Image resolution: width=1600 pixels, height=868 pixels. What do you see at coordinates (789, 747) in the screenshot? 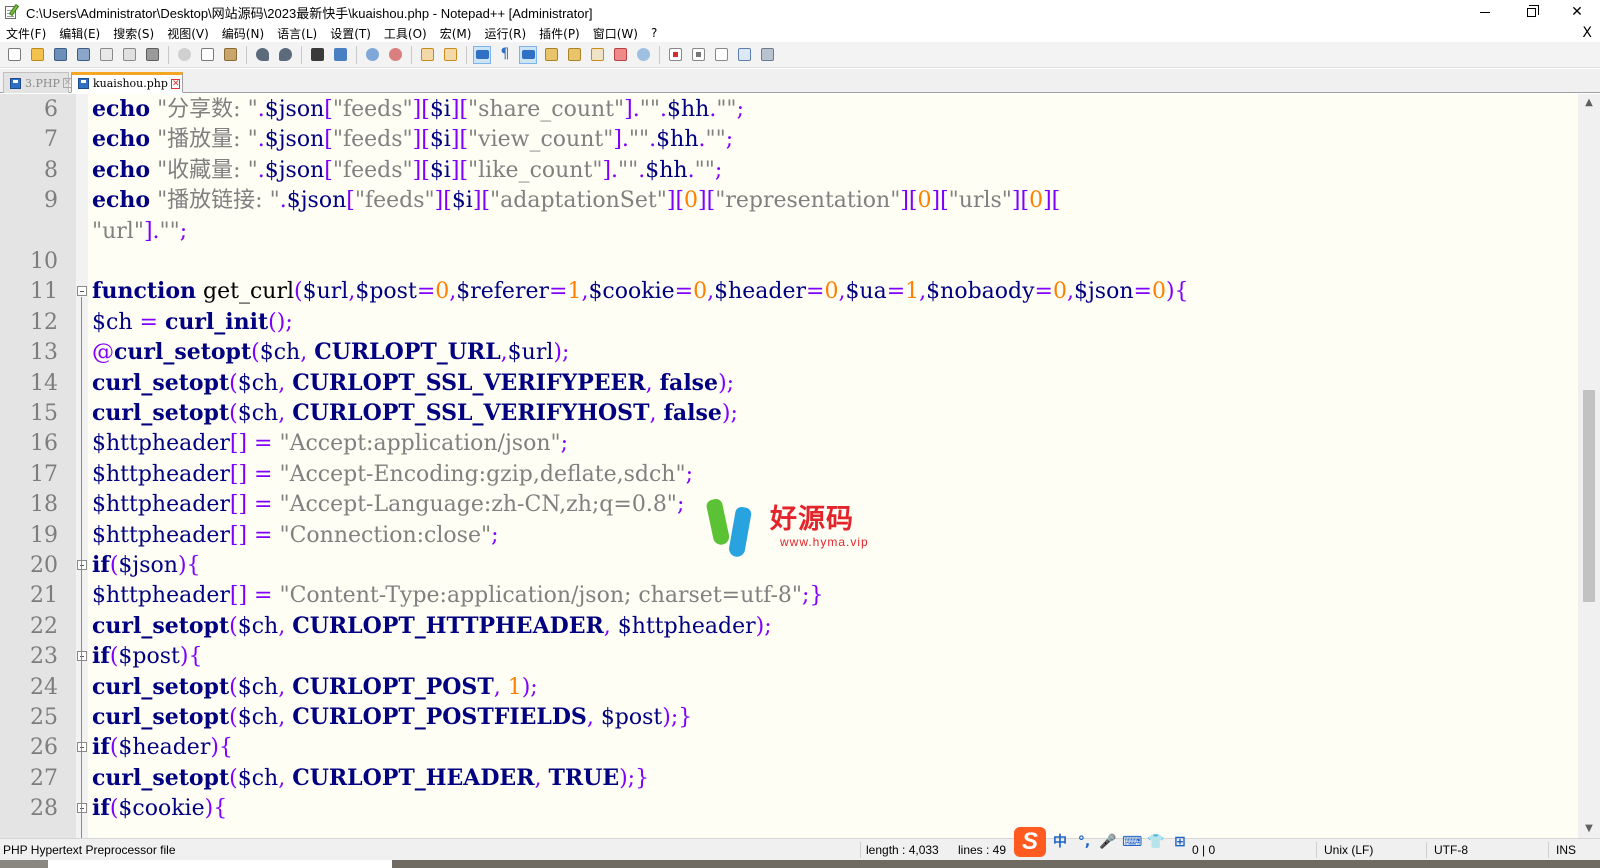
I see `code-line: 26 if($header){` at bounding box center [789, 747].